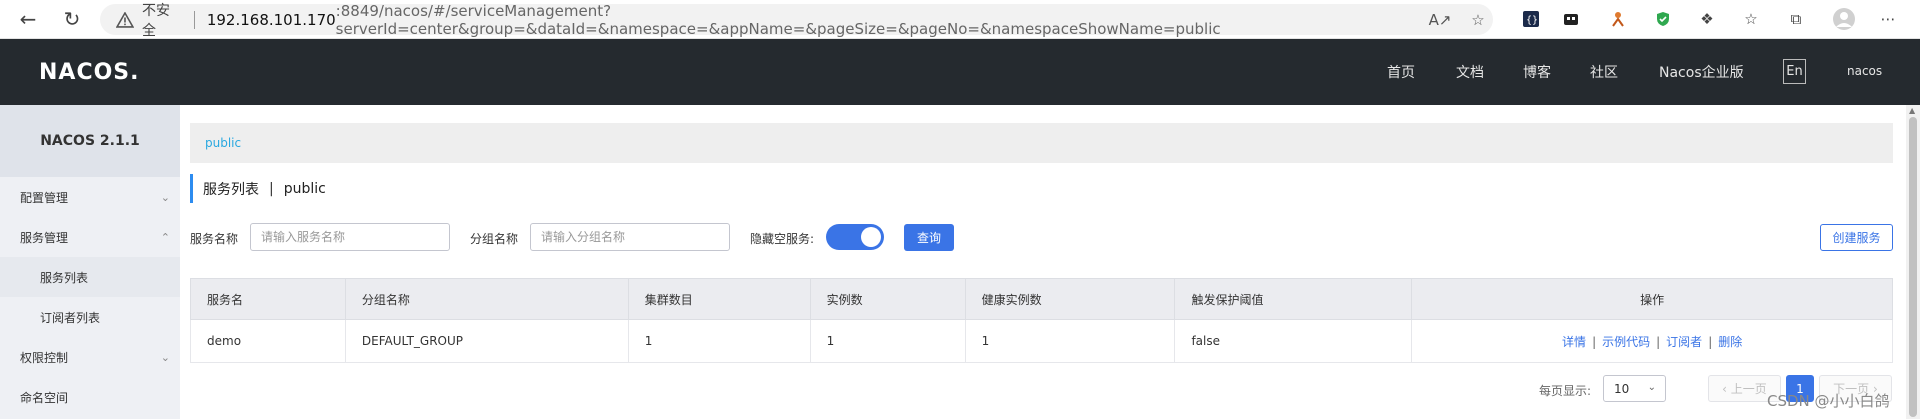 This screenshot has width=1920, height=419. I want to click on cell-healthy-count: 1, so click(1070, 341).